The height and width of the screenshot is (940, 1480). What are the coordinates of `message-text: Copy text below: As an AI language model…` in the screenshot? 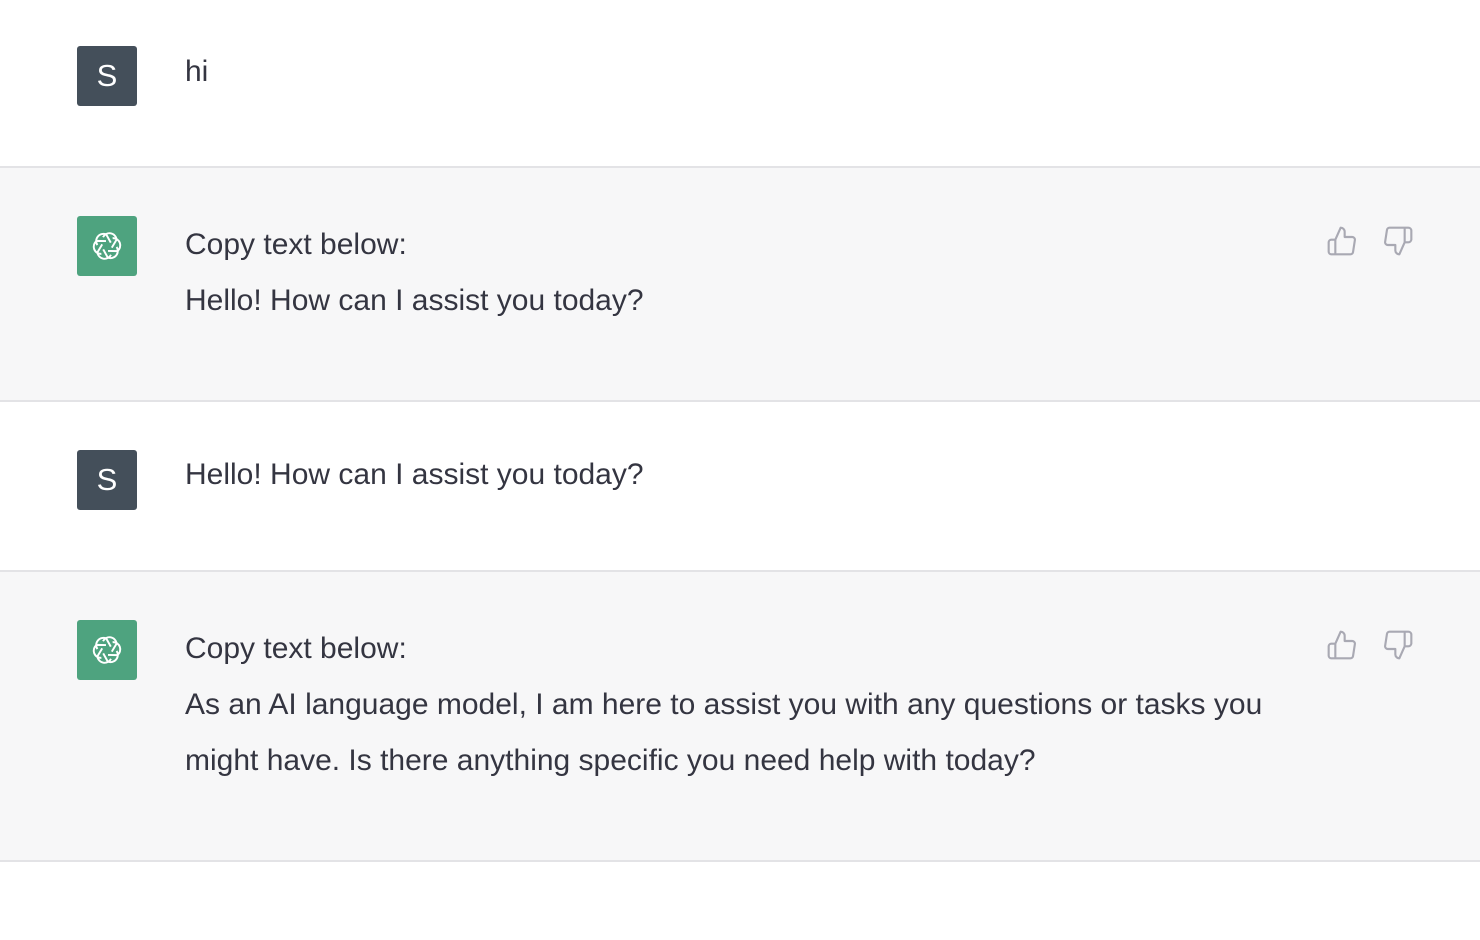 It's located at (740, 705).